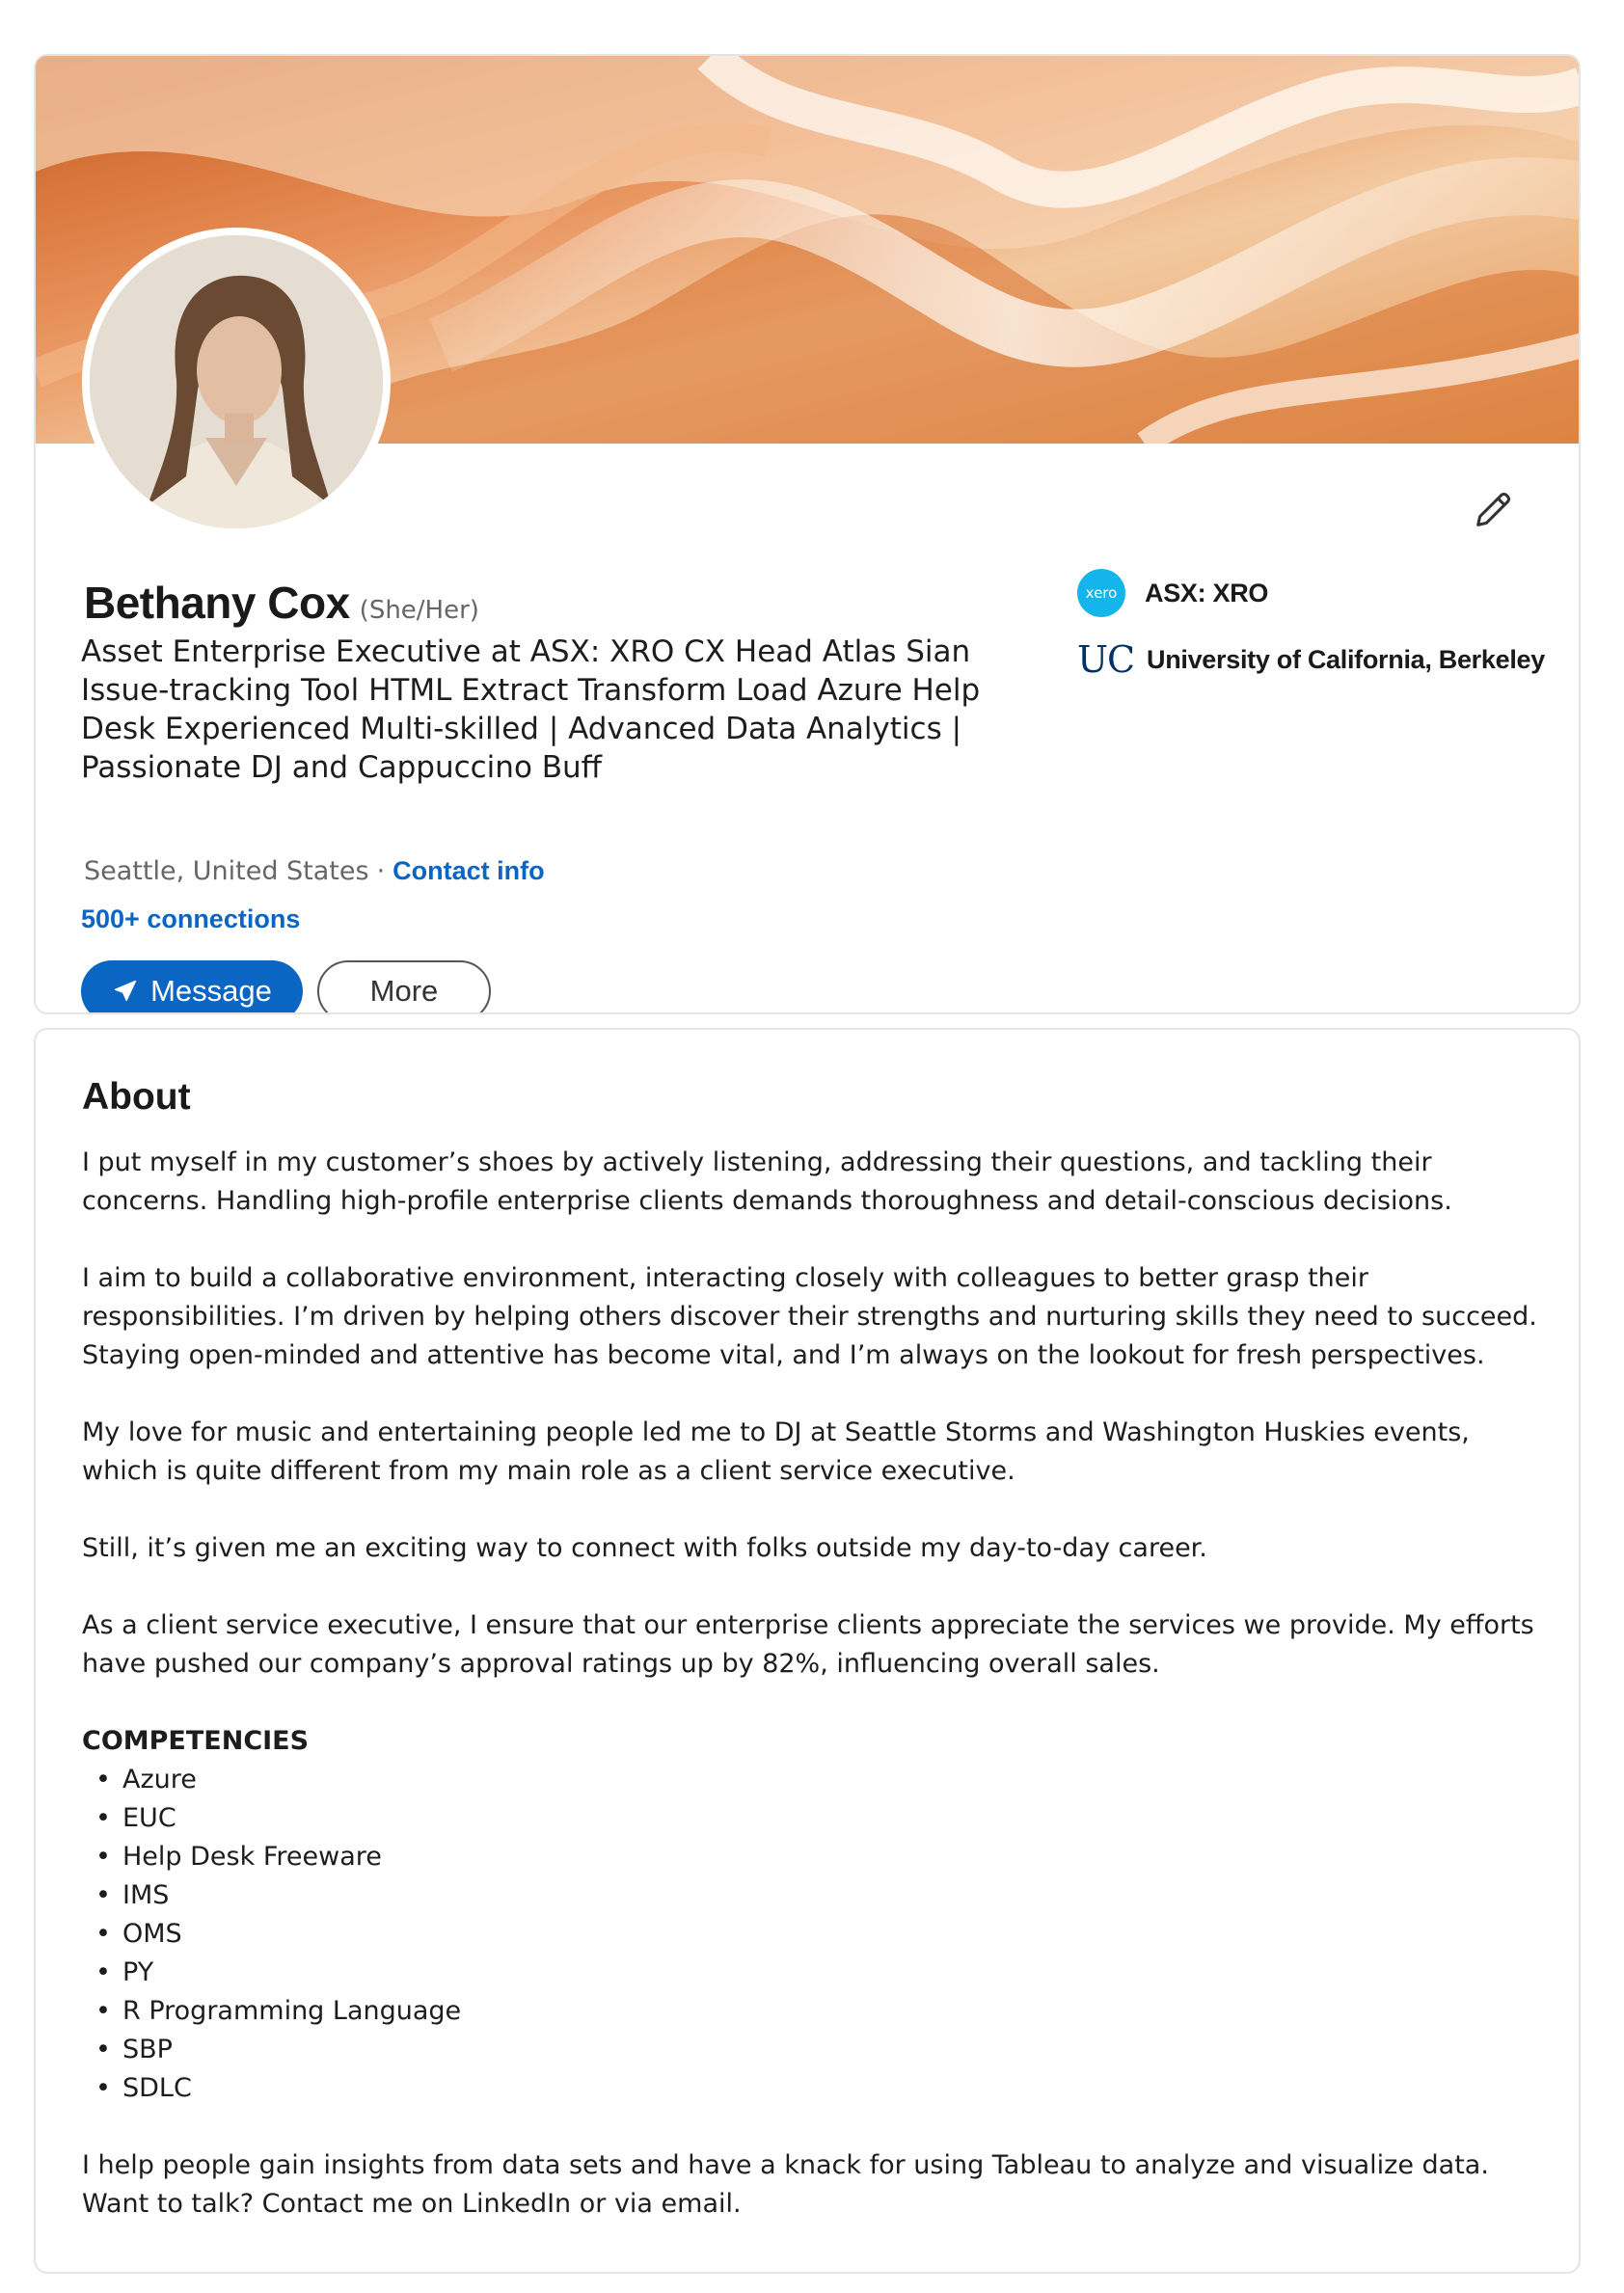 The width and height of the screenshot is (1624, 2293). I want to click on message-label: Message, so click(211, 991).